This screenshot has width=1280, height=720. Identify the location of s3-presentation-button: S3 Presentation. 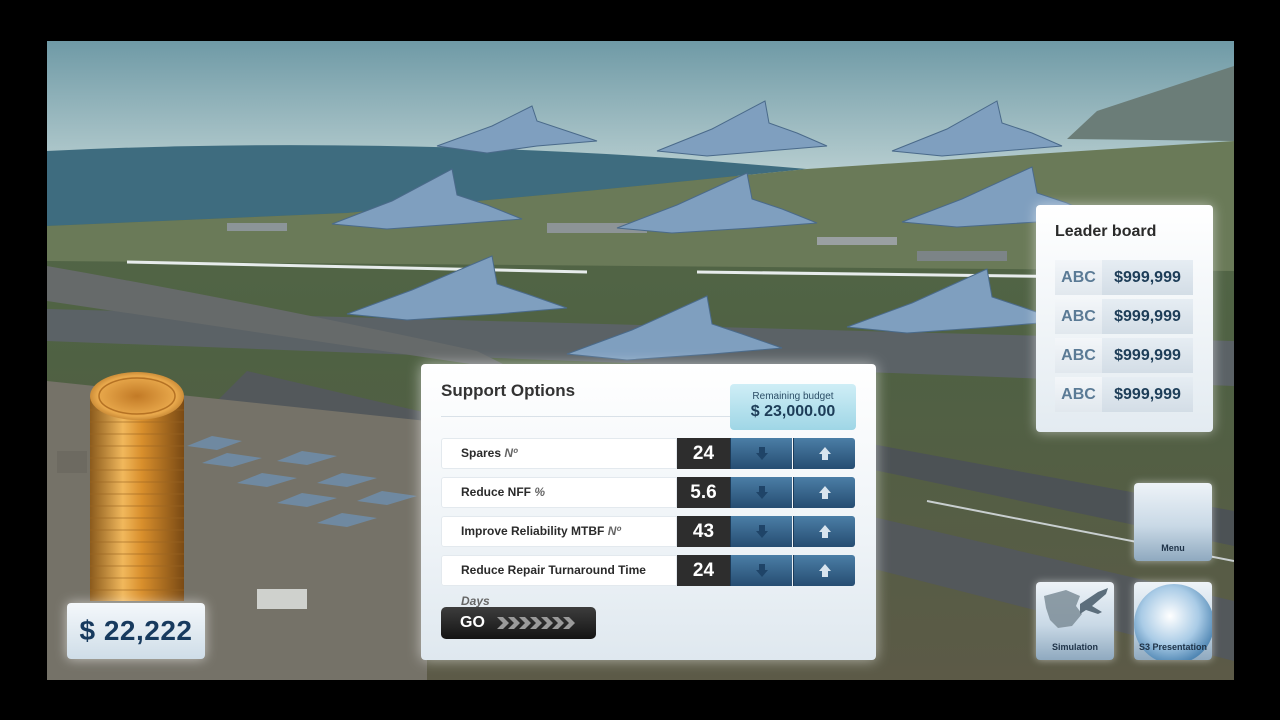
(1173, 621).